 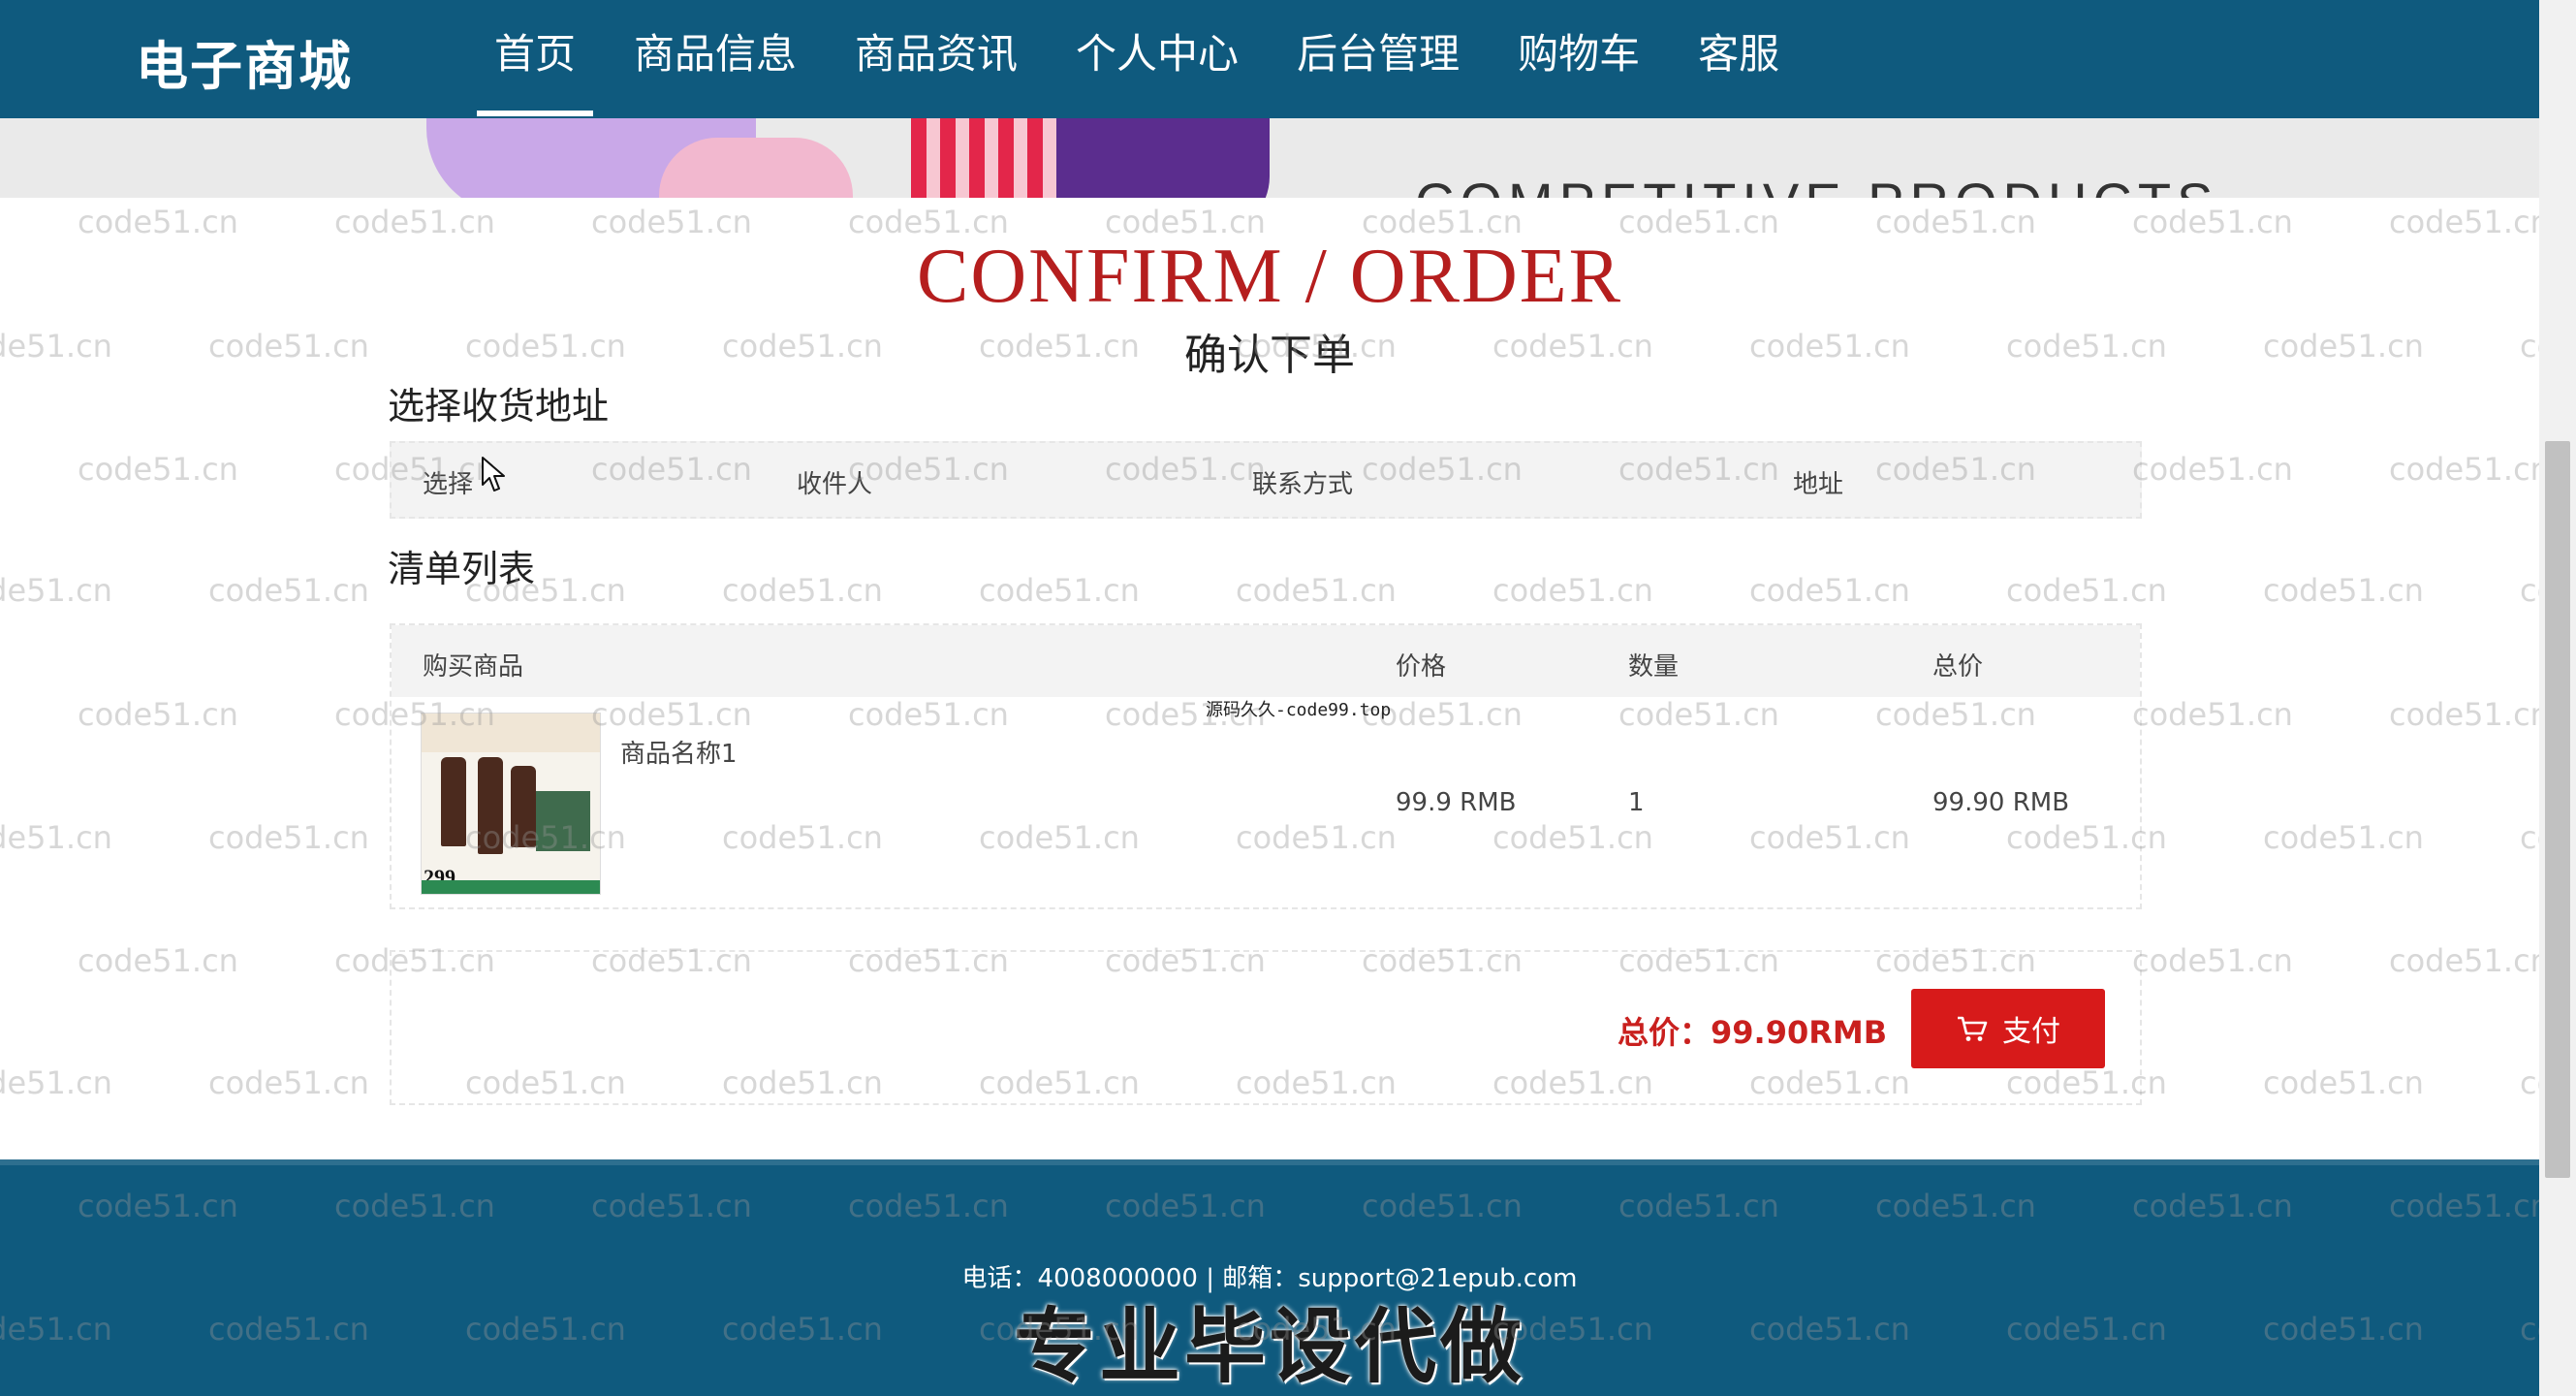 I want to click on mouse-cursor-icon, so click(x=493, y=474).